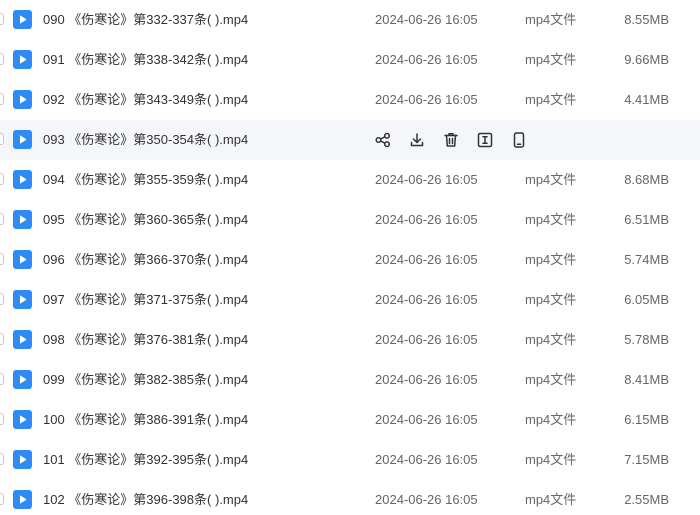 The height and width of the screenshot is (515, 700). Describe the element at coordinates (350, 140) in the screenshot. I see `file-row-hovered: 093 《伤寒论》第350-354条( ).mp4` at that location.